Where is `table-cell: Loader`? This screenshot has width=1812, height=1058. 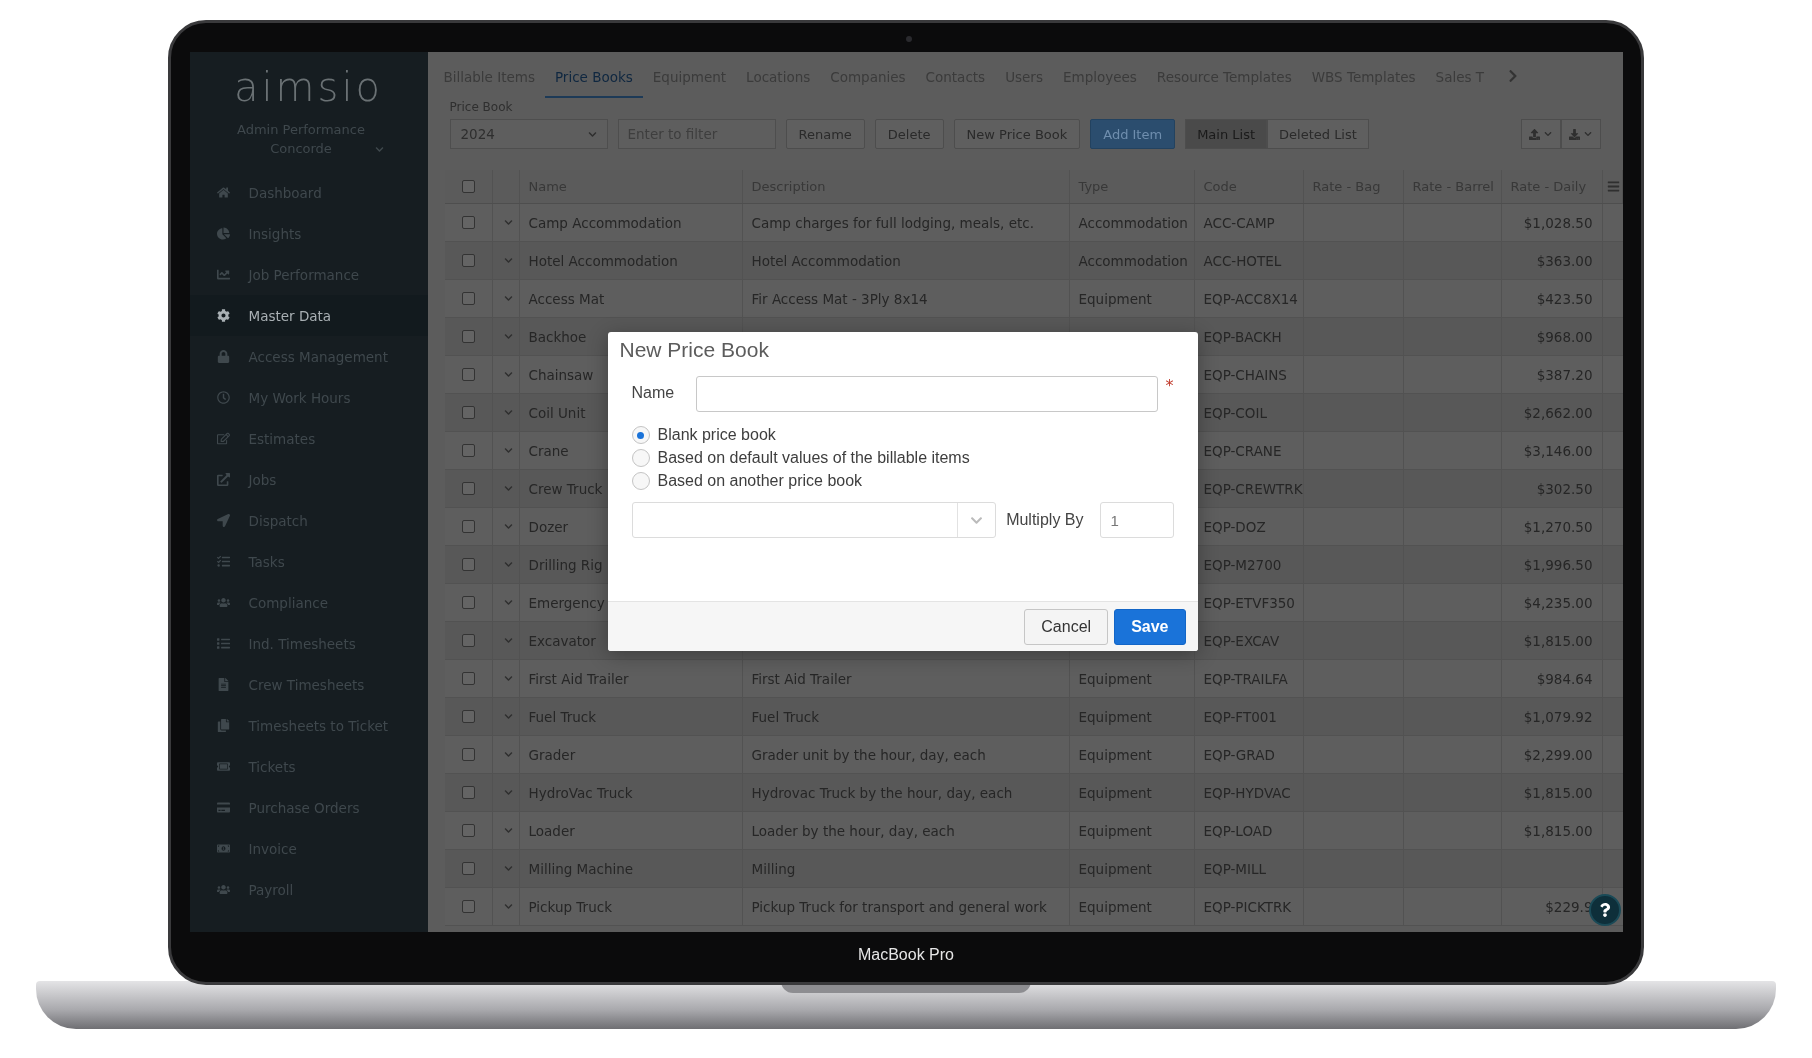
table-cell: Loader is located at coordinates (551, 830).